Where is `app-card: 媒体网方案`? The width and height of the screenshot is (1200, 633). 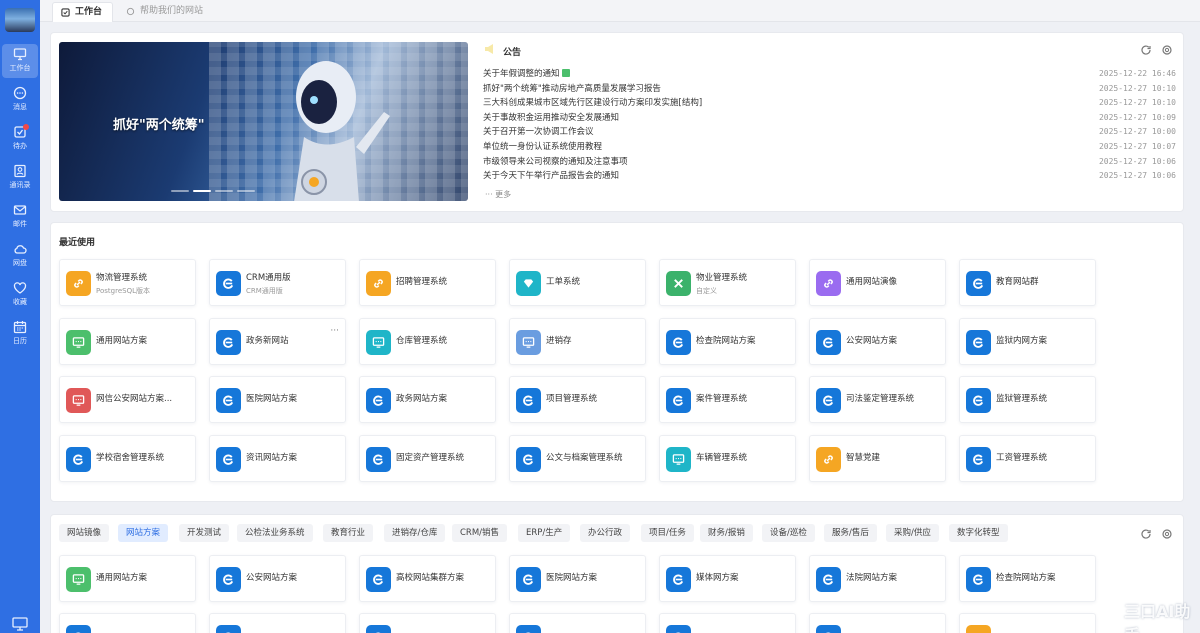 app-card: 媒体网方案 is located at coordinates (727, 578).